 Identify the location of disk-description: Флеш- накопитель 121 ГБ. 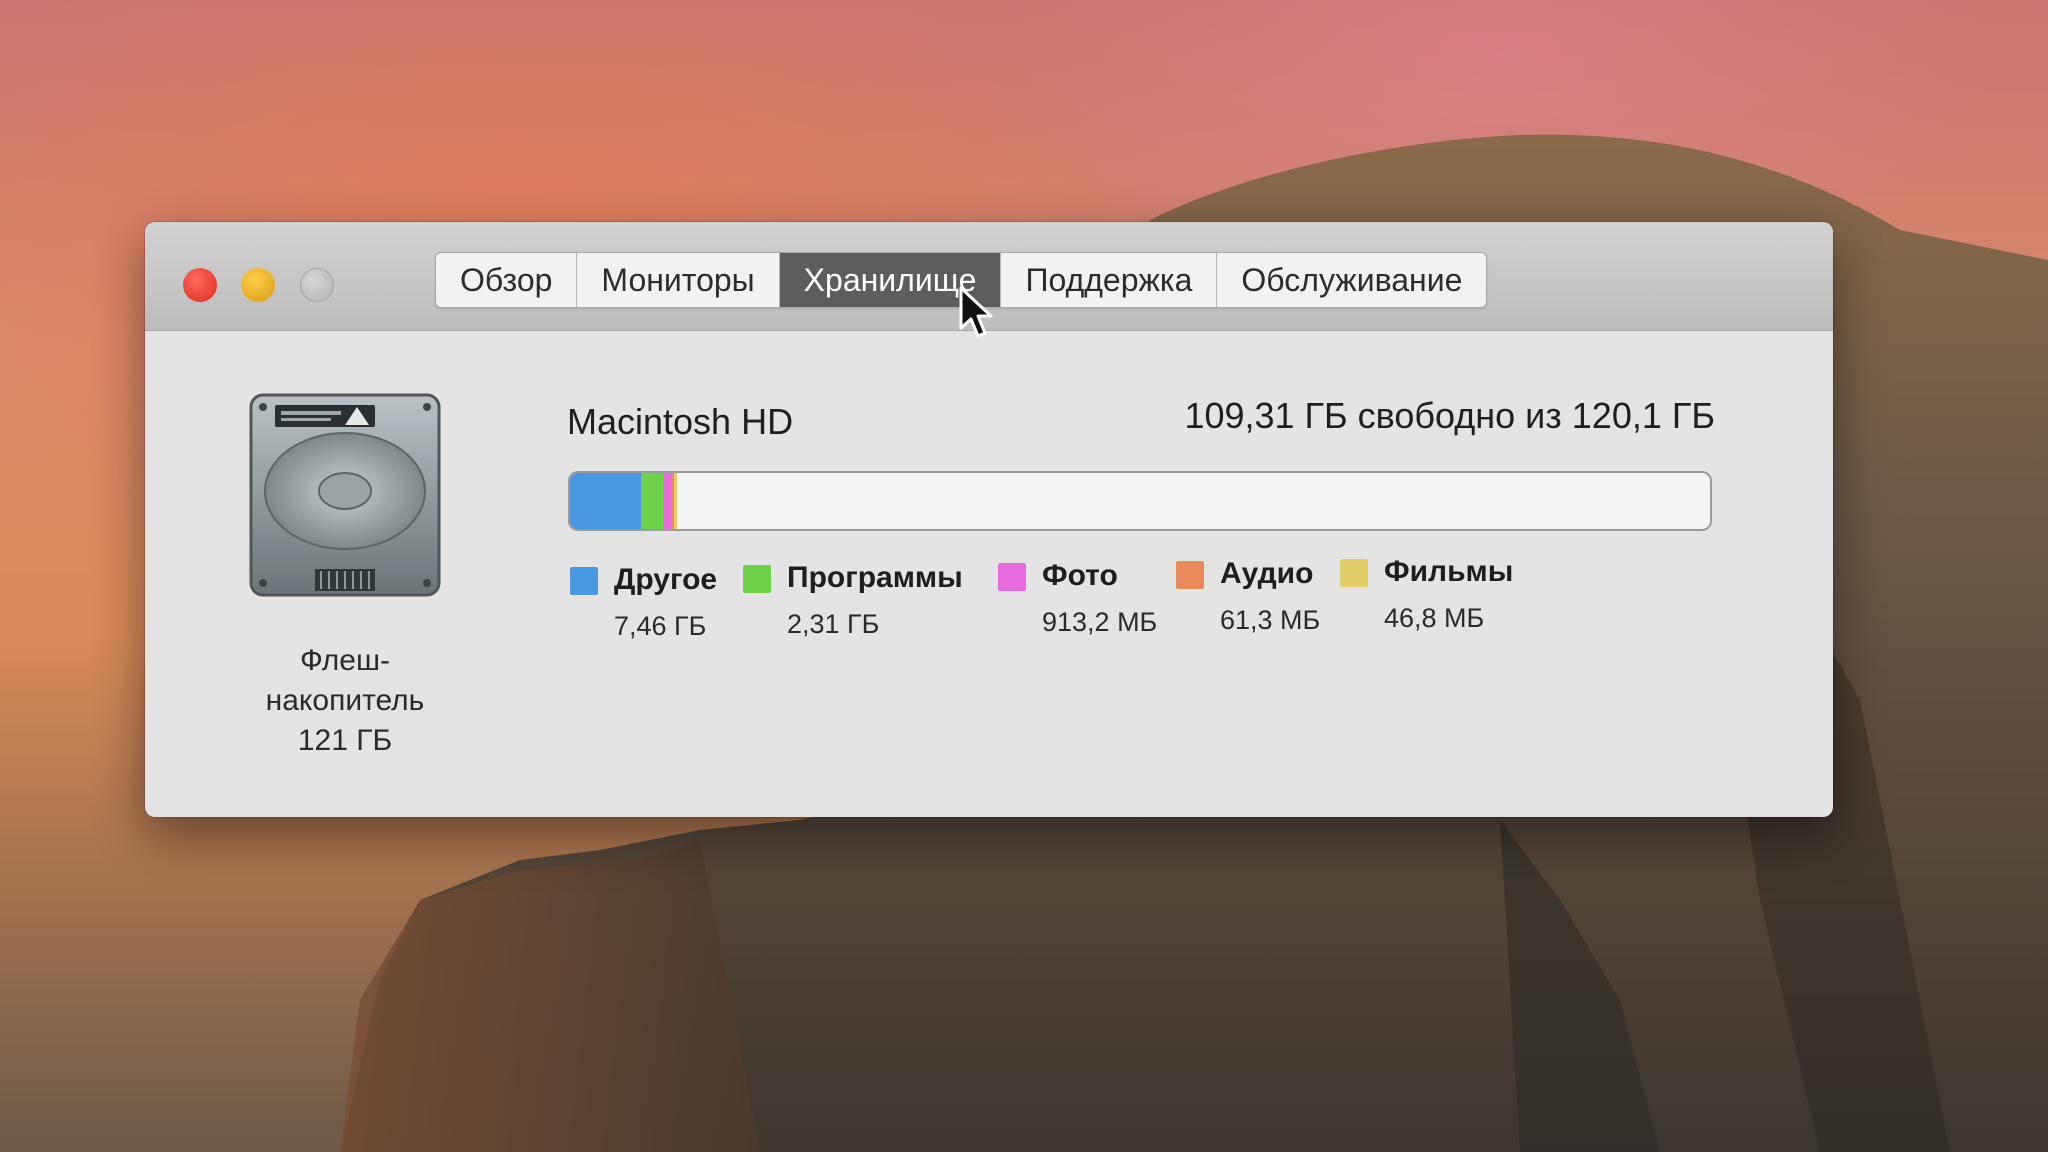
(345, 701).